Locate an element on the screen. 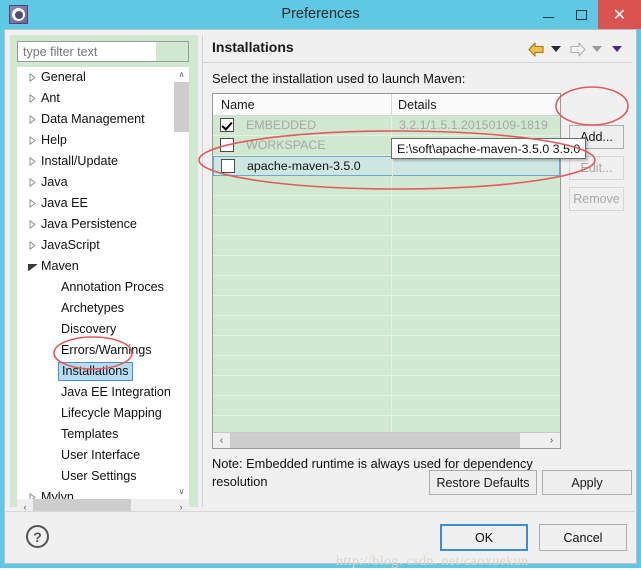 This screenshot has width=641, height=570. scroll-up-icon: ∧ is located at coordinates (181, 74).